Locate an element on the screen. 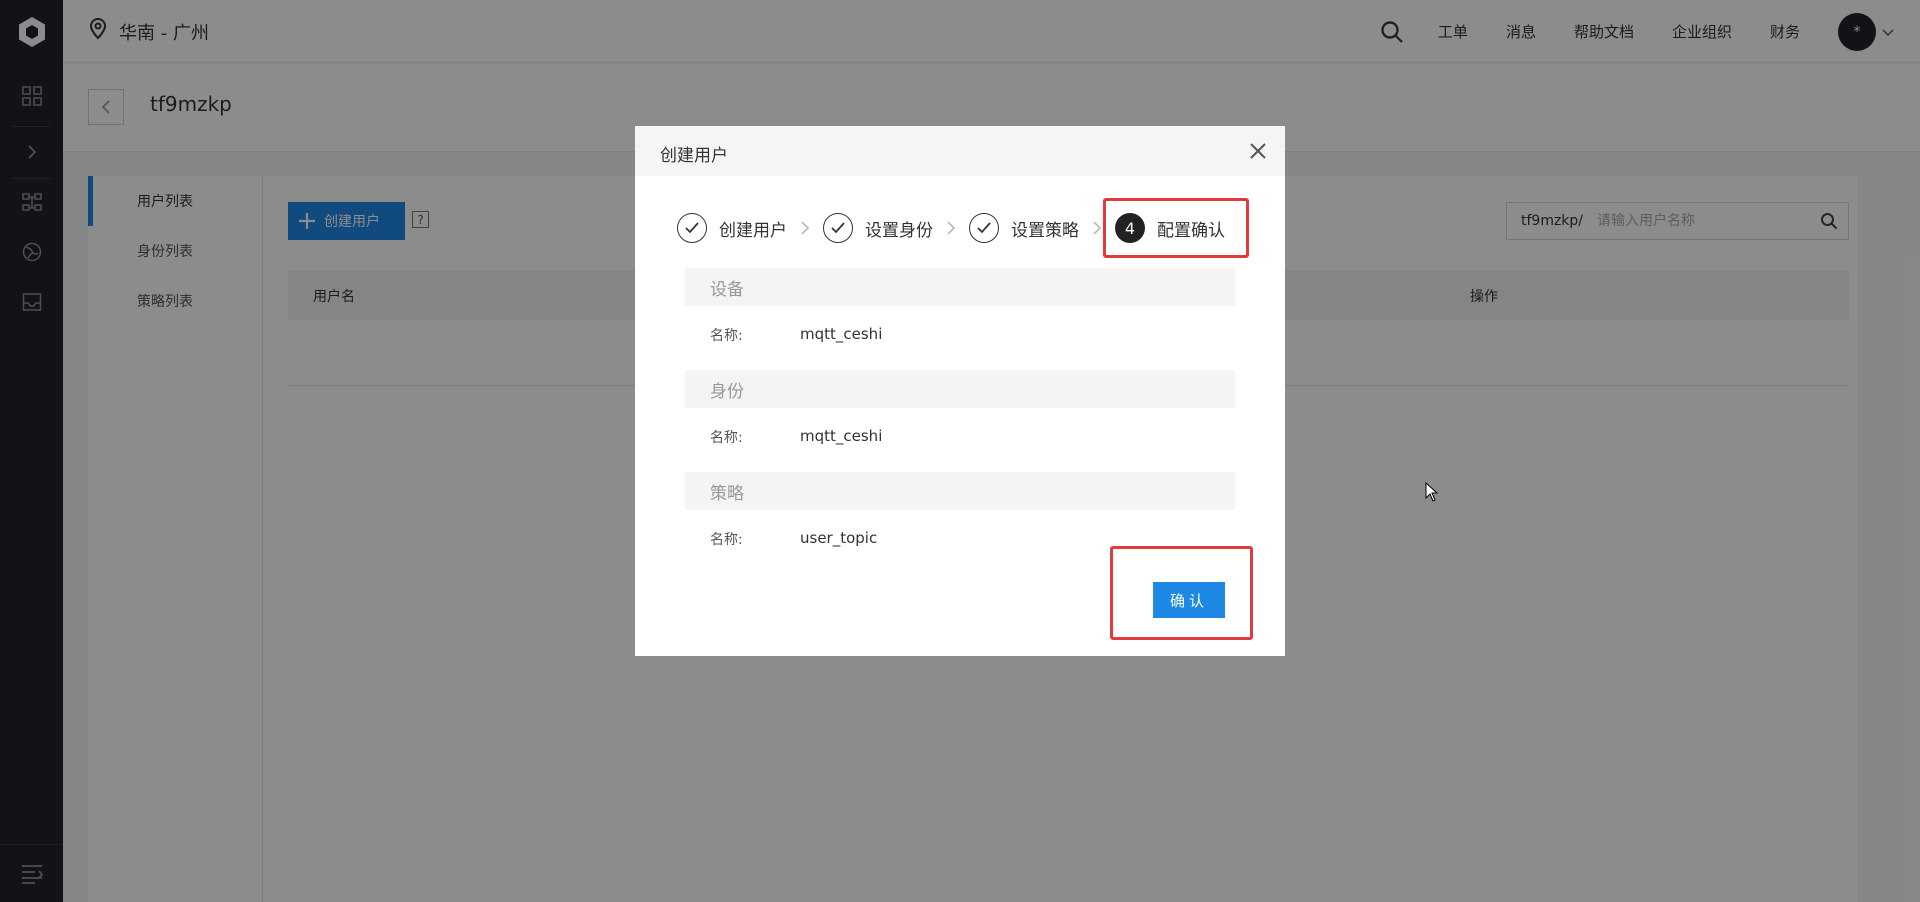  step-set-policy: 设置策略 is located at coordinates (1024, 228).